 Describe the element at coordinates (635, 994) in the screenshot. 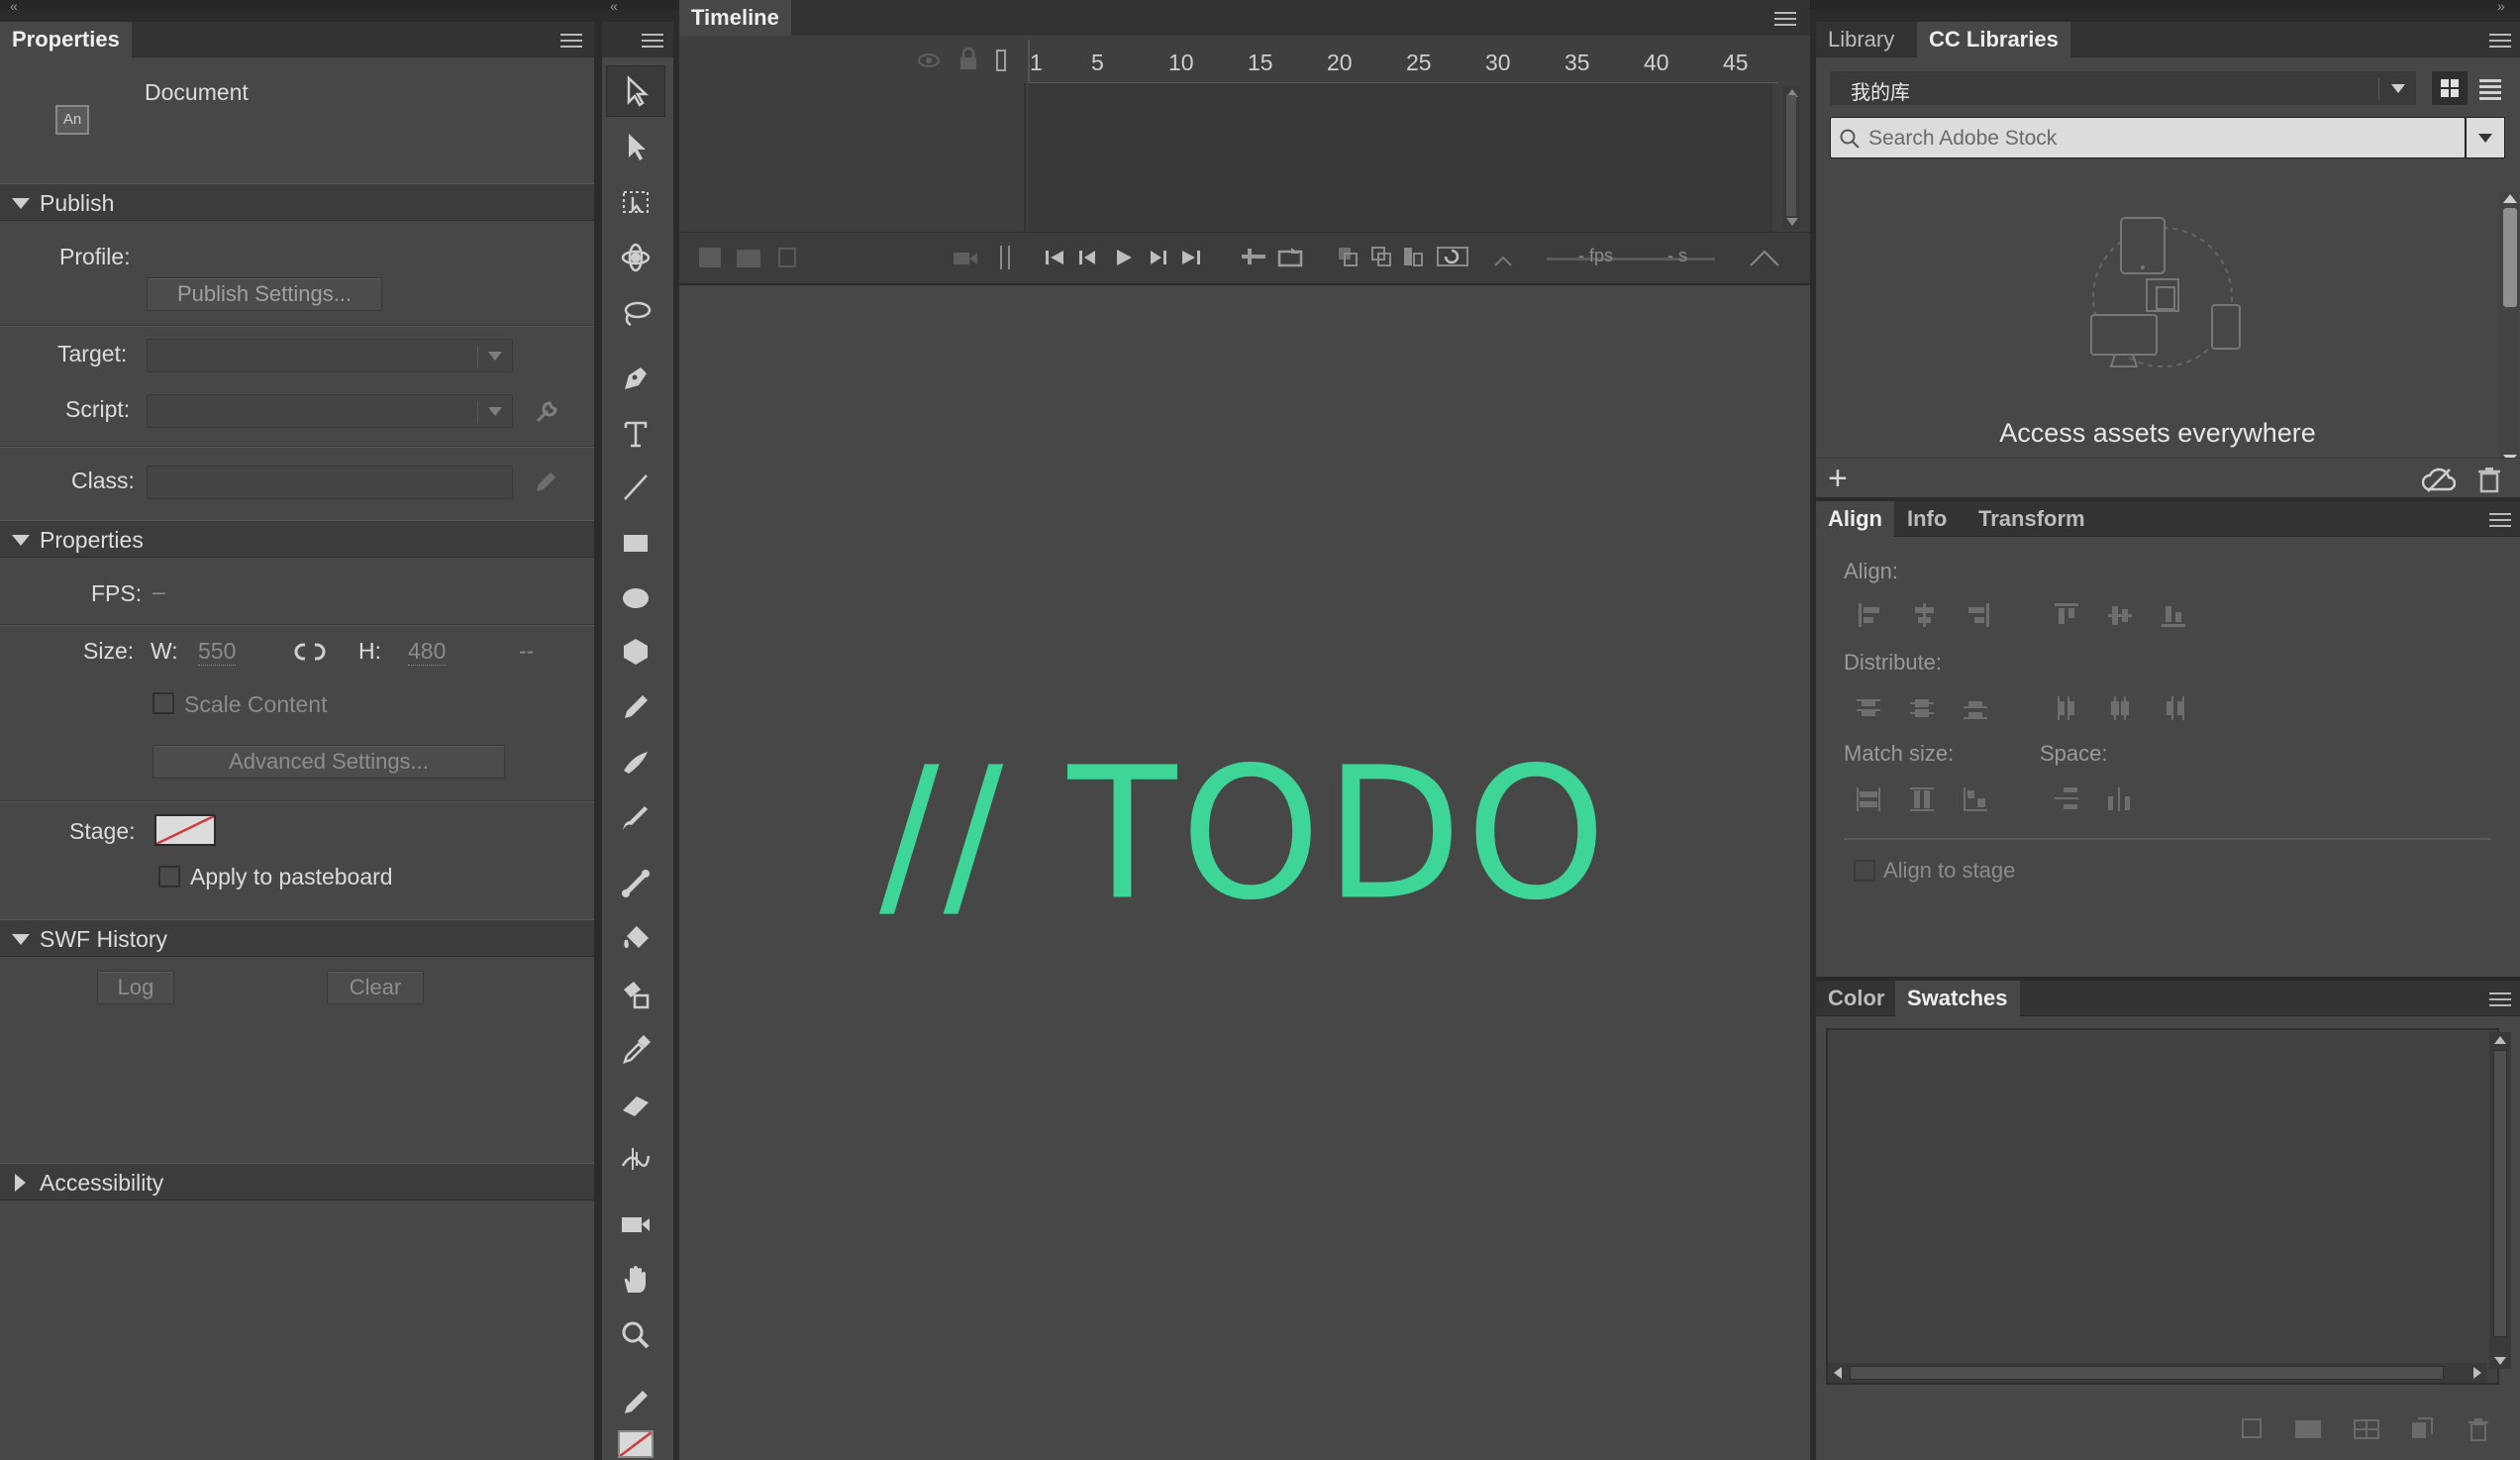

I see `ink-bottle-tool` at that location.